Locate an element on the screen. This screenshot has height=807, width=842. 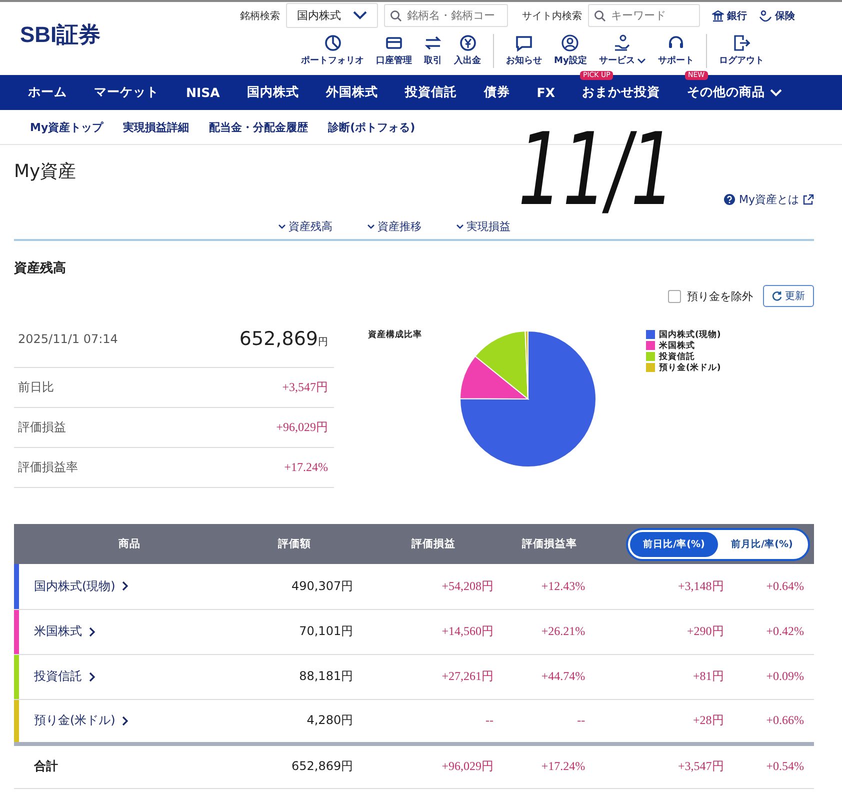
legend-label: 米国株式 is located at coordinates (677, 346).